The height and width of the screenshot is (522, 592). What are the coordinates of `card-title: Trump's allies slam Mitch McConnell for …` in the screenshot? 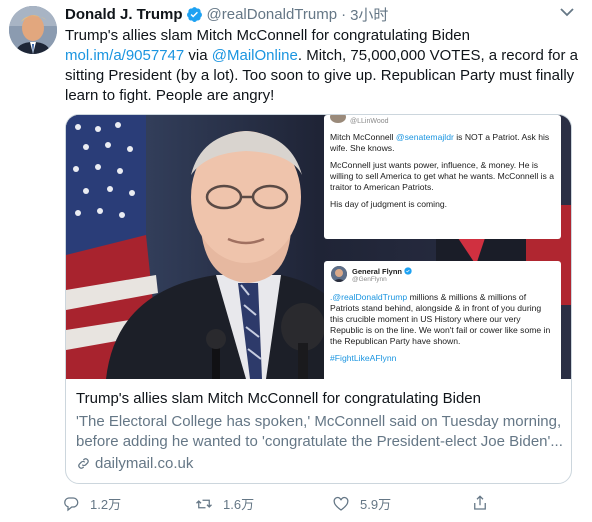 It's located at (278, 398).